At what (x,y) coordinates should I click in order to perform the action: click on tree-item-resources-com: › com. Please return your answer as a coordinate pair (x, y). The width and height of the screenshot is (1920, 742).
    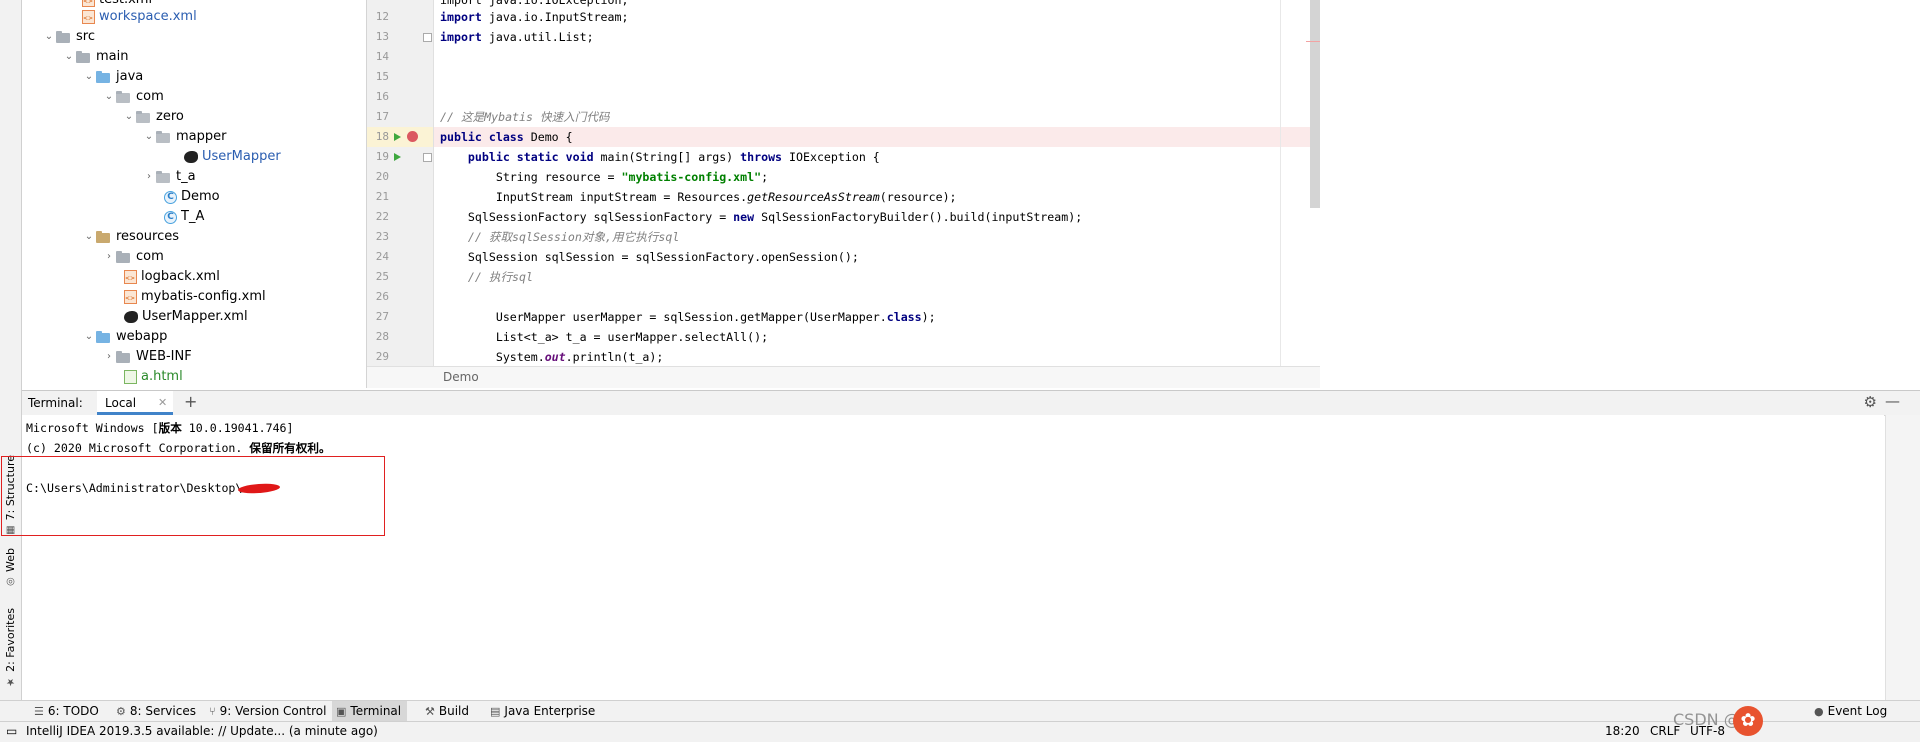
    Looking at the image, I should click on (133, 257).